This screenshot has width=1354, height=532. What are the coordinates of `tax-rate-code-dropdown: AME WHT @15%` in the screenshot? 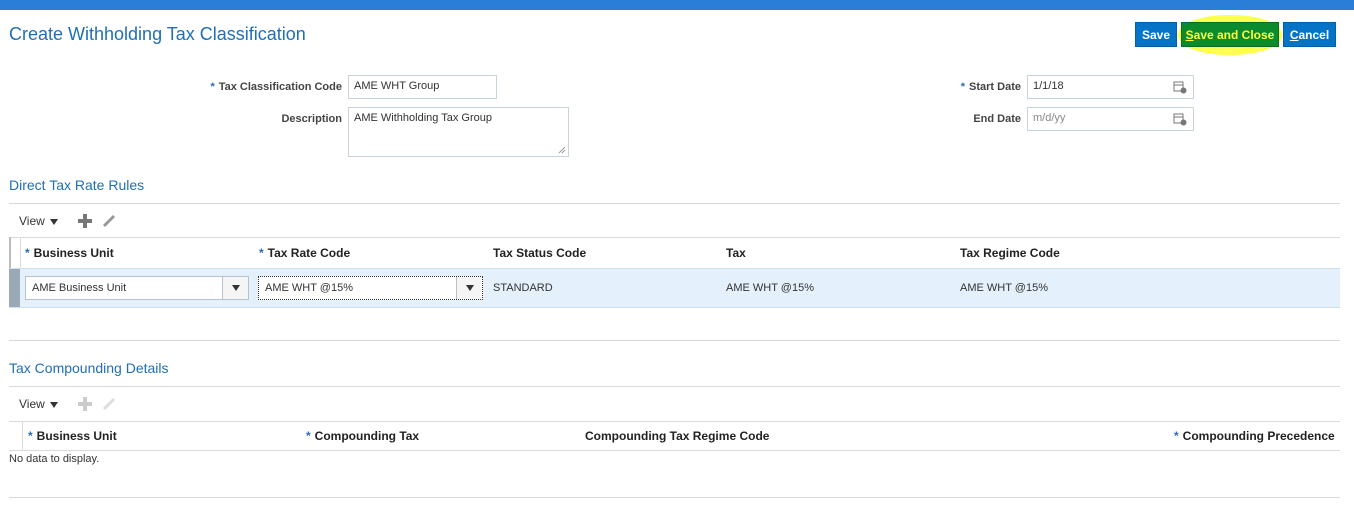 It's located at (370, 288).